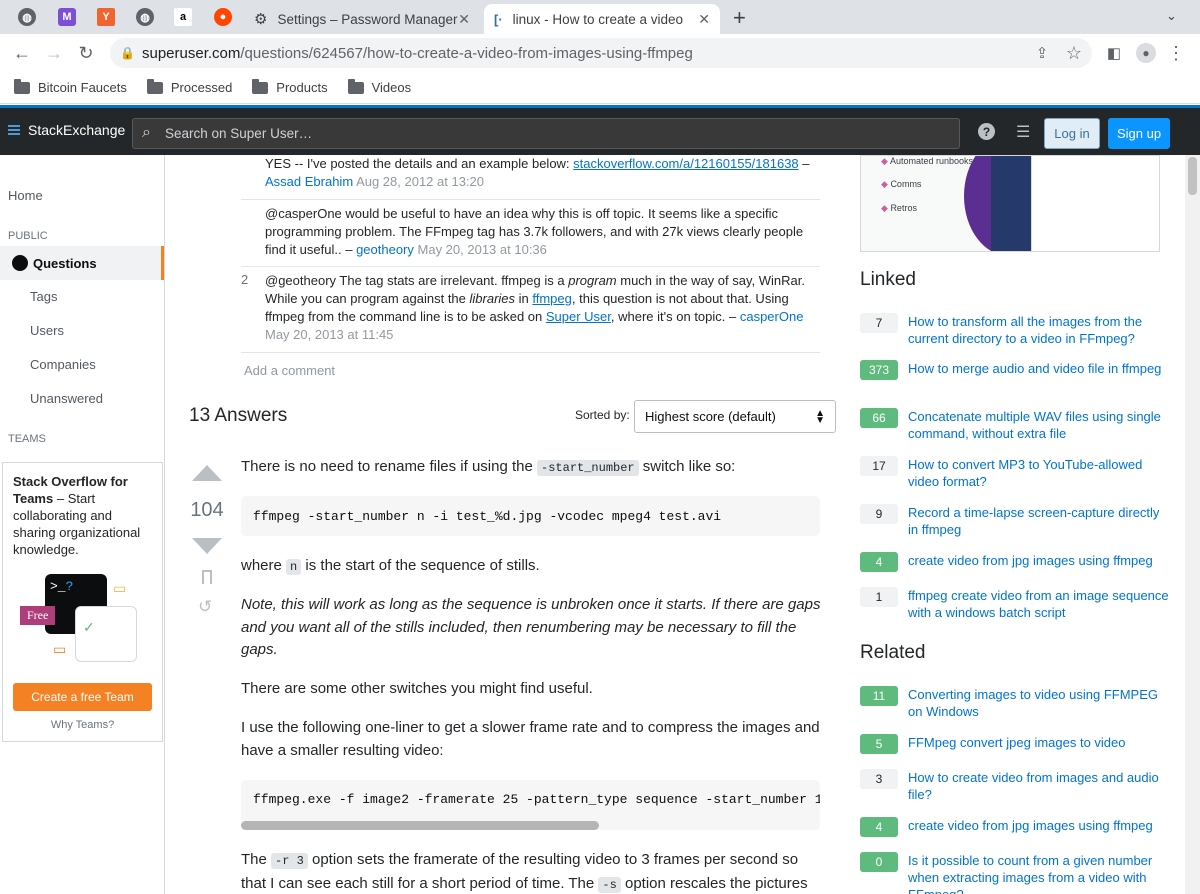 The width and height of the screenshot is (1200, 894). I want to click on nav-questions: Questions, so click(82, 263).